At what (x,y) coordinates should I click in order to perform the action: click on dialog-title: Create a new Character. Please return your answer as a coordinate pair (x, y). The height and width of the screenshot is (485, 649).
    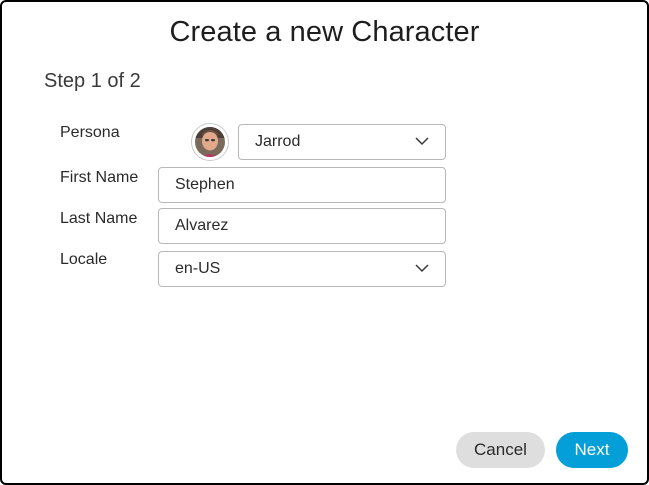
    Looking at the image, I should click on (324, 32).